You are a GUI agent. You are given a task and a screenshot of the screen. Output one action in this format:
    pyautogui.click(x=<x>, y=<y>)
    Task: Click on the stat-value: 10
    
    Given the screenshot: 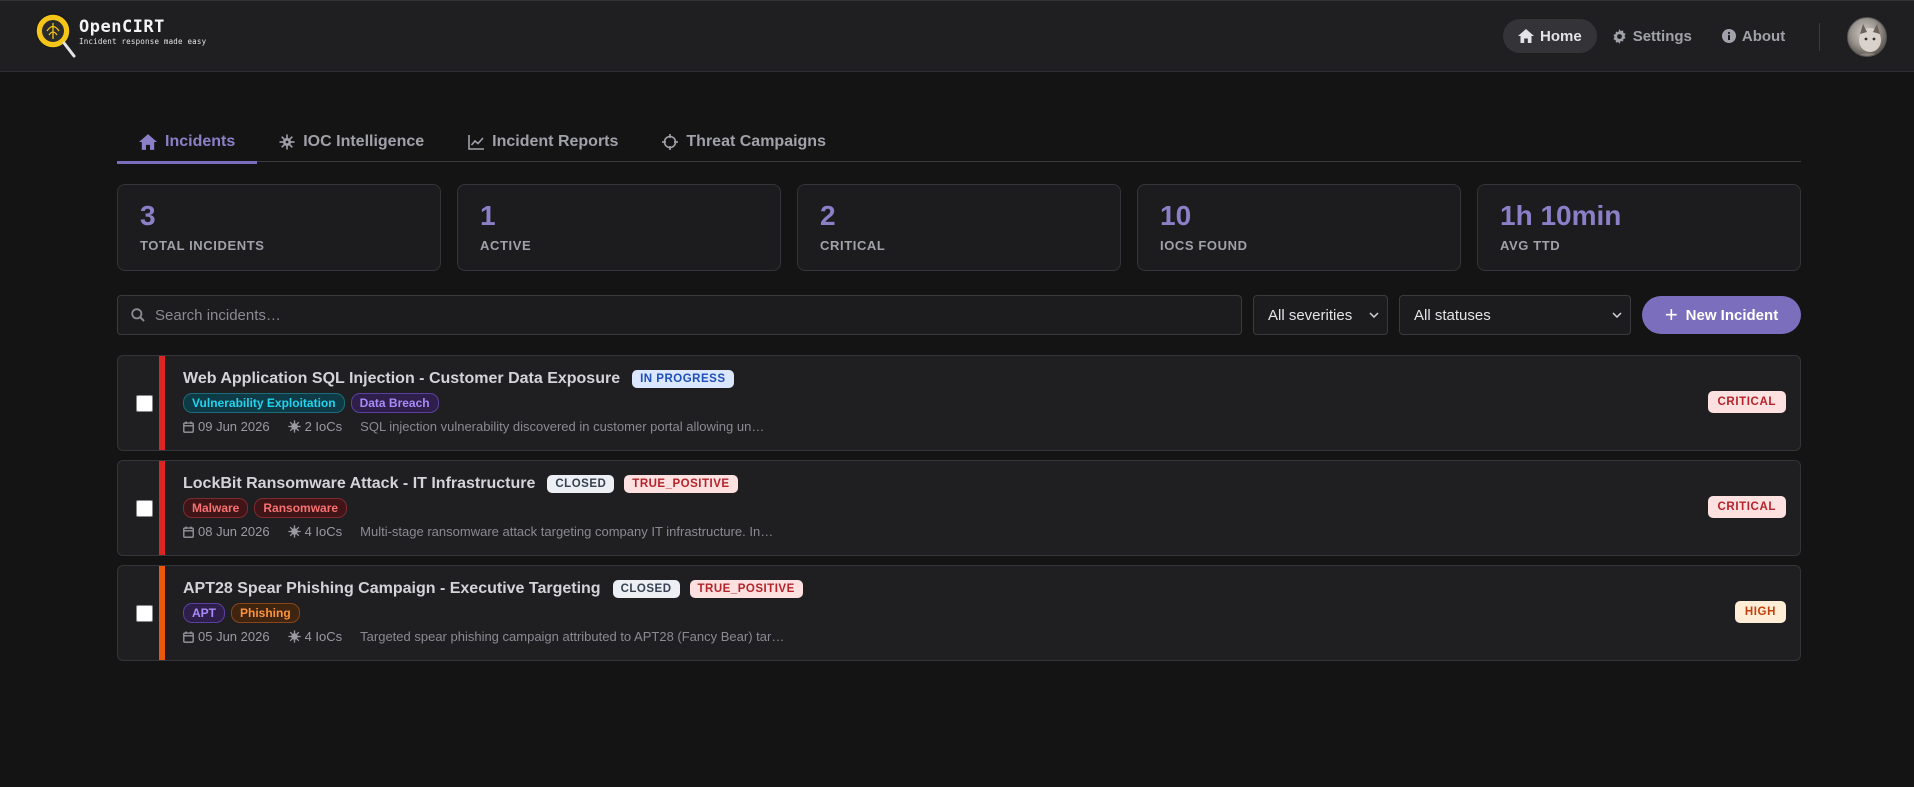 What is the action you would take?
    pyautogui.click(x=1176, y=215)
    